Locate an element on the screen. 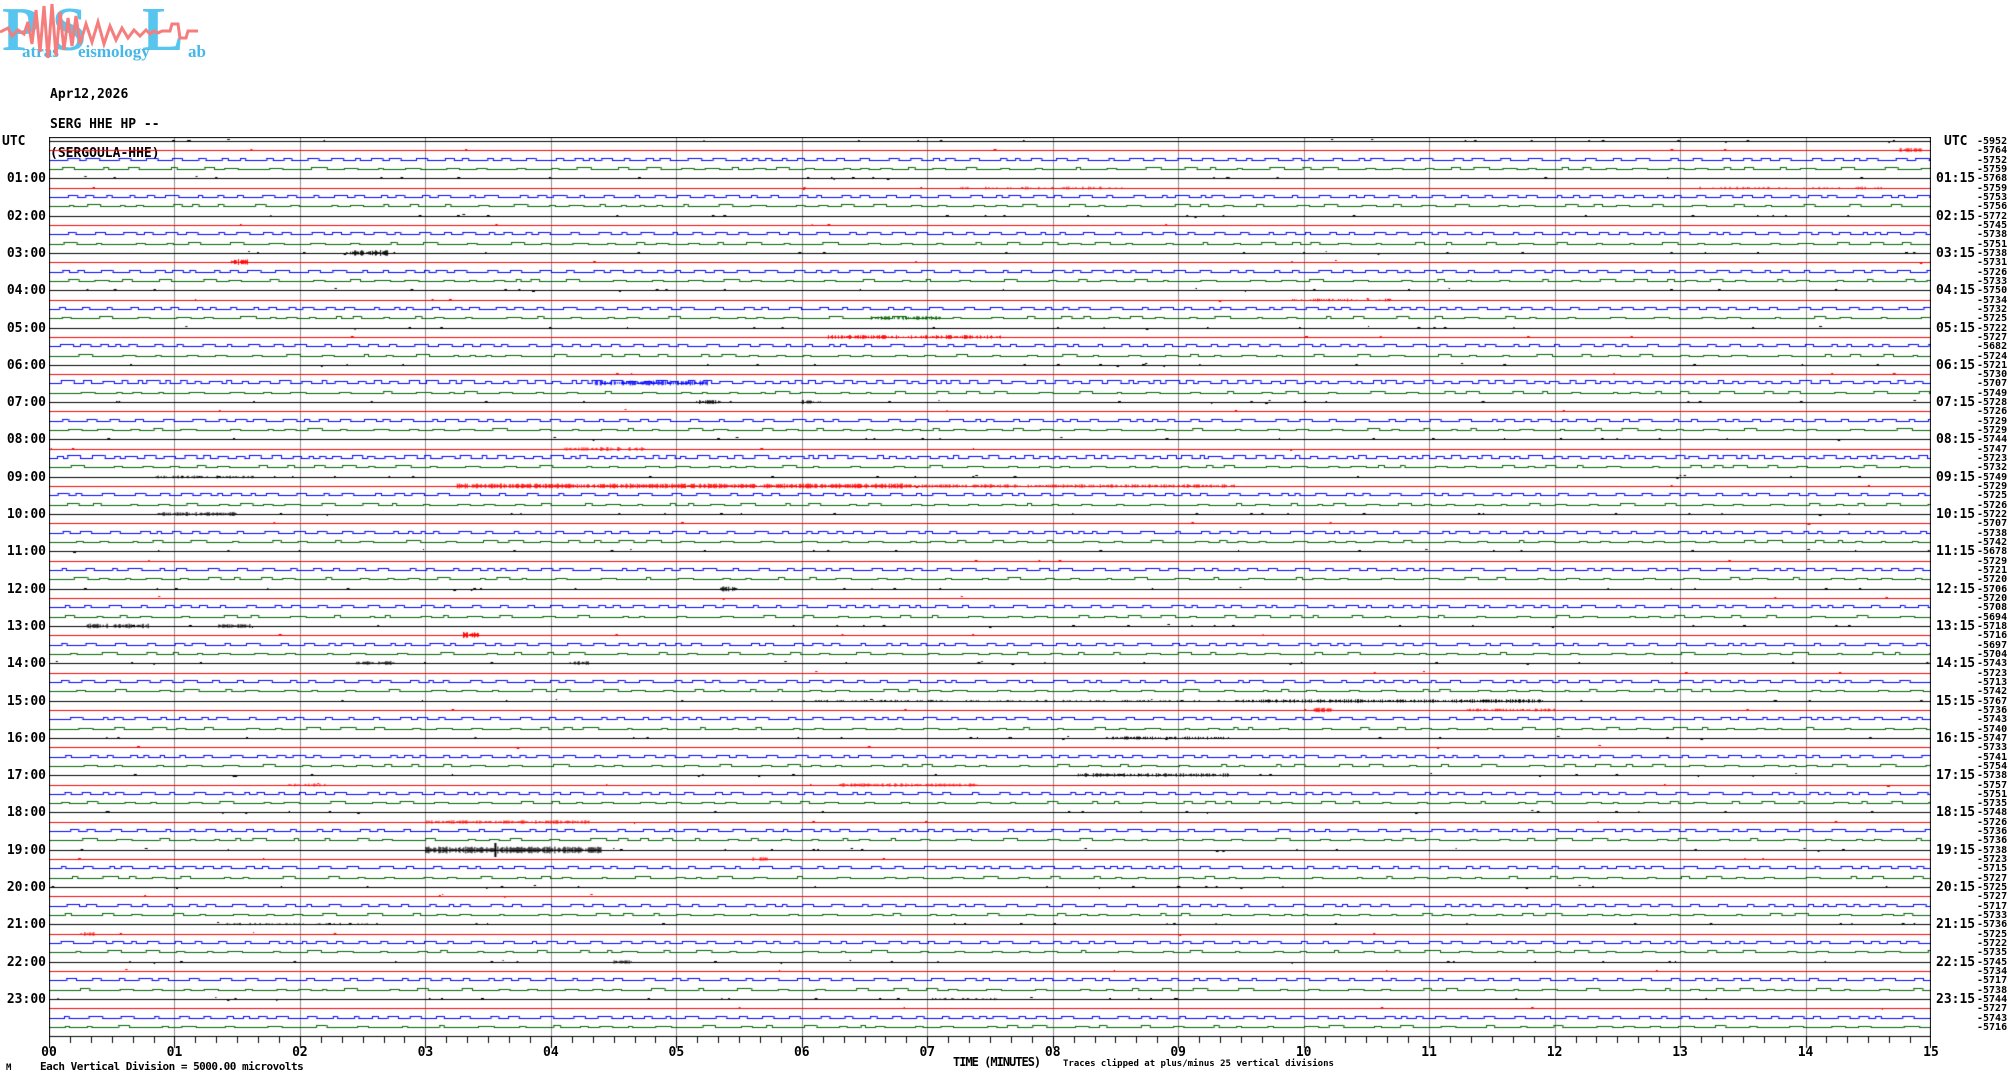  utc-label-right: UTC is located at coordinates (1956, 141).